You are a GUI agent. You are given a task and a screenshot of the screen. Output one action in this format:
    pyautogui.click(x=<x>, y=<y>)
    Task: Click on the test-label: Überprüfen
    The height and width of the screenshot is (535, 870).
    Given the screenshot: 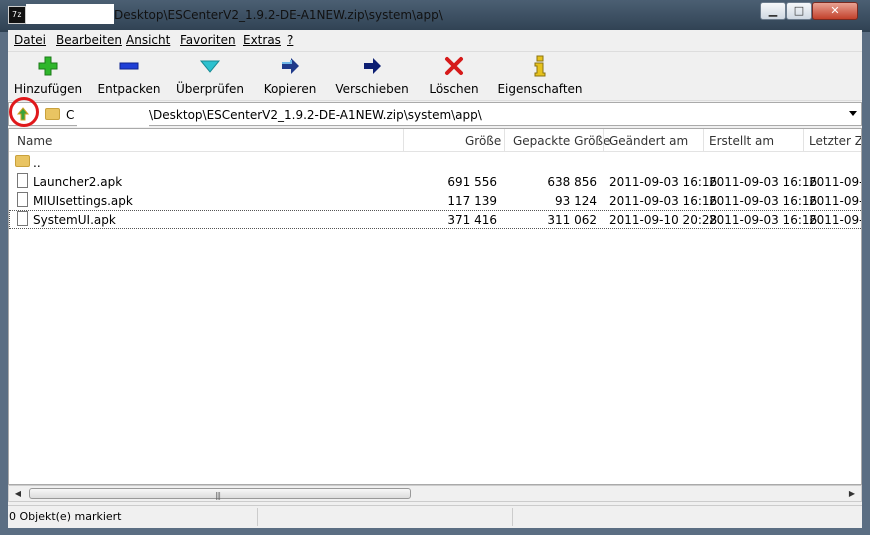 What is the action you would take?
    pyautogui.click(x=210, y=89)
    